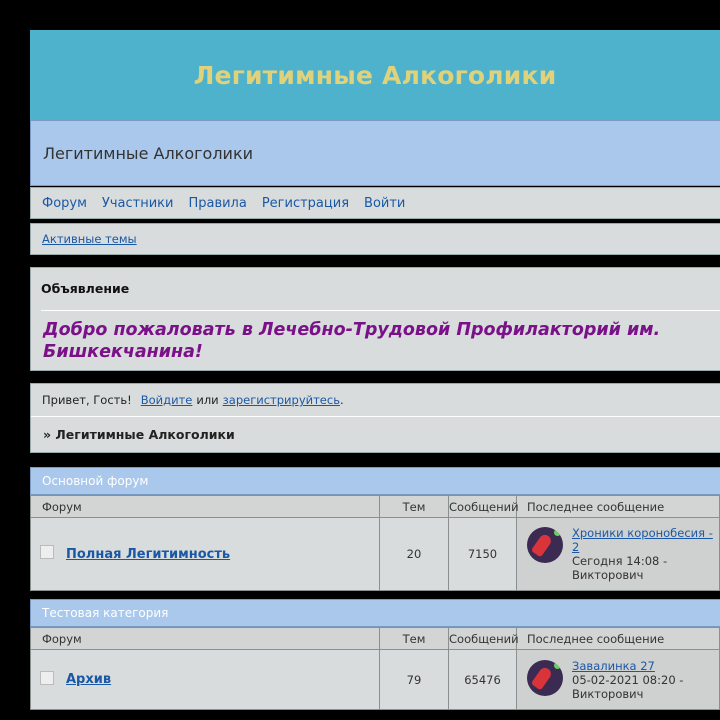  Describe the element at coordinates (89, 239) in the screenshot. I see `active-topics-link: Активные темы` at that location.